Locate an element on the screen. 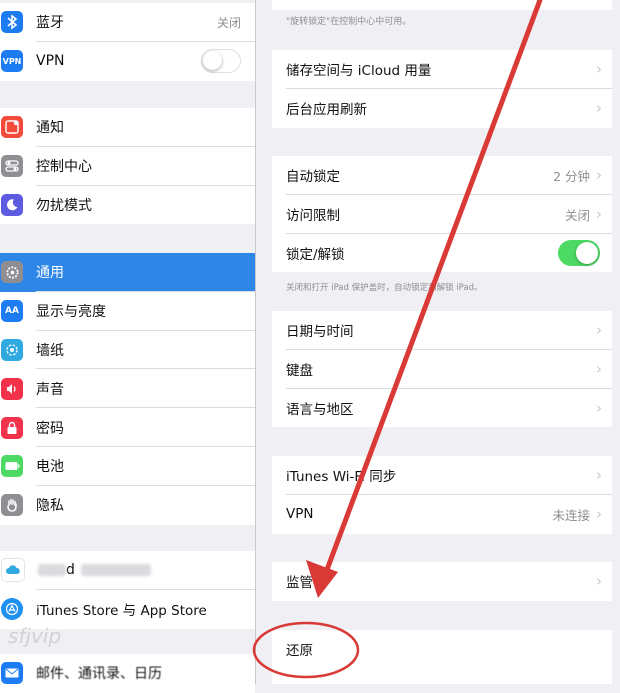 The image size is (620, 693). display-icon: AA is located at coordinates (12, 311).